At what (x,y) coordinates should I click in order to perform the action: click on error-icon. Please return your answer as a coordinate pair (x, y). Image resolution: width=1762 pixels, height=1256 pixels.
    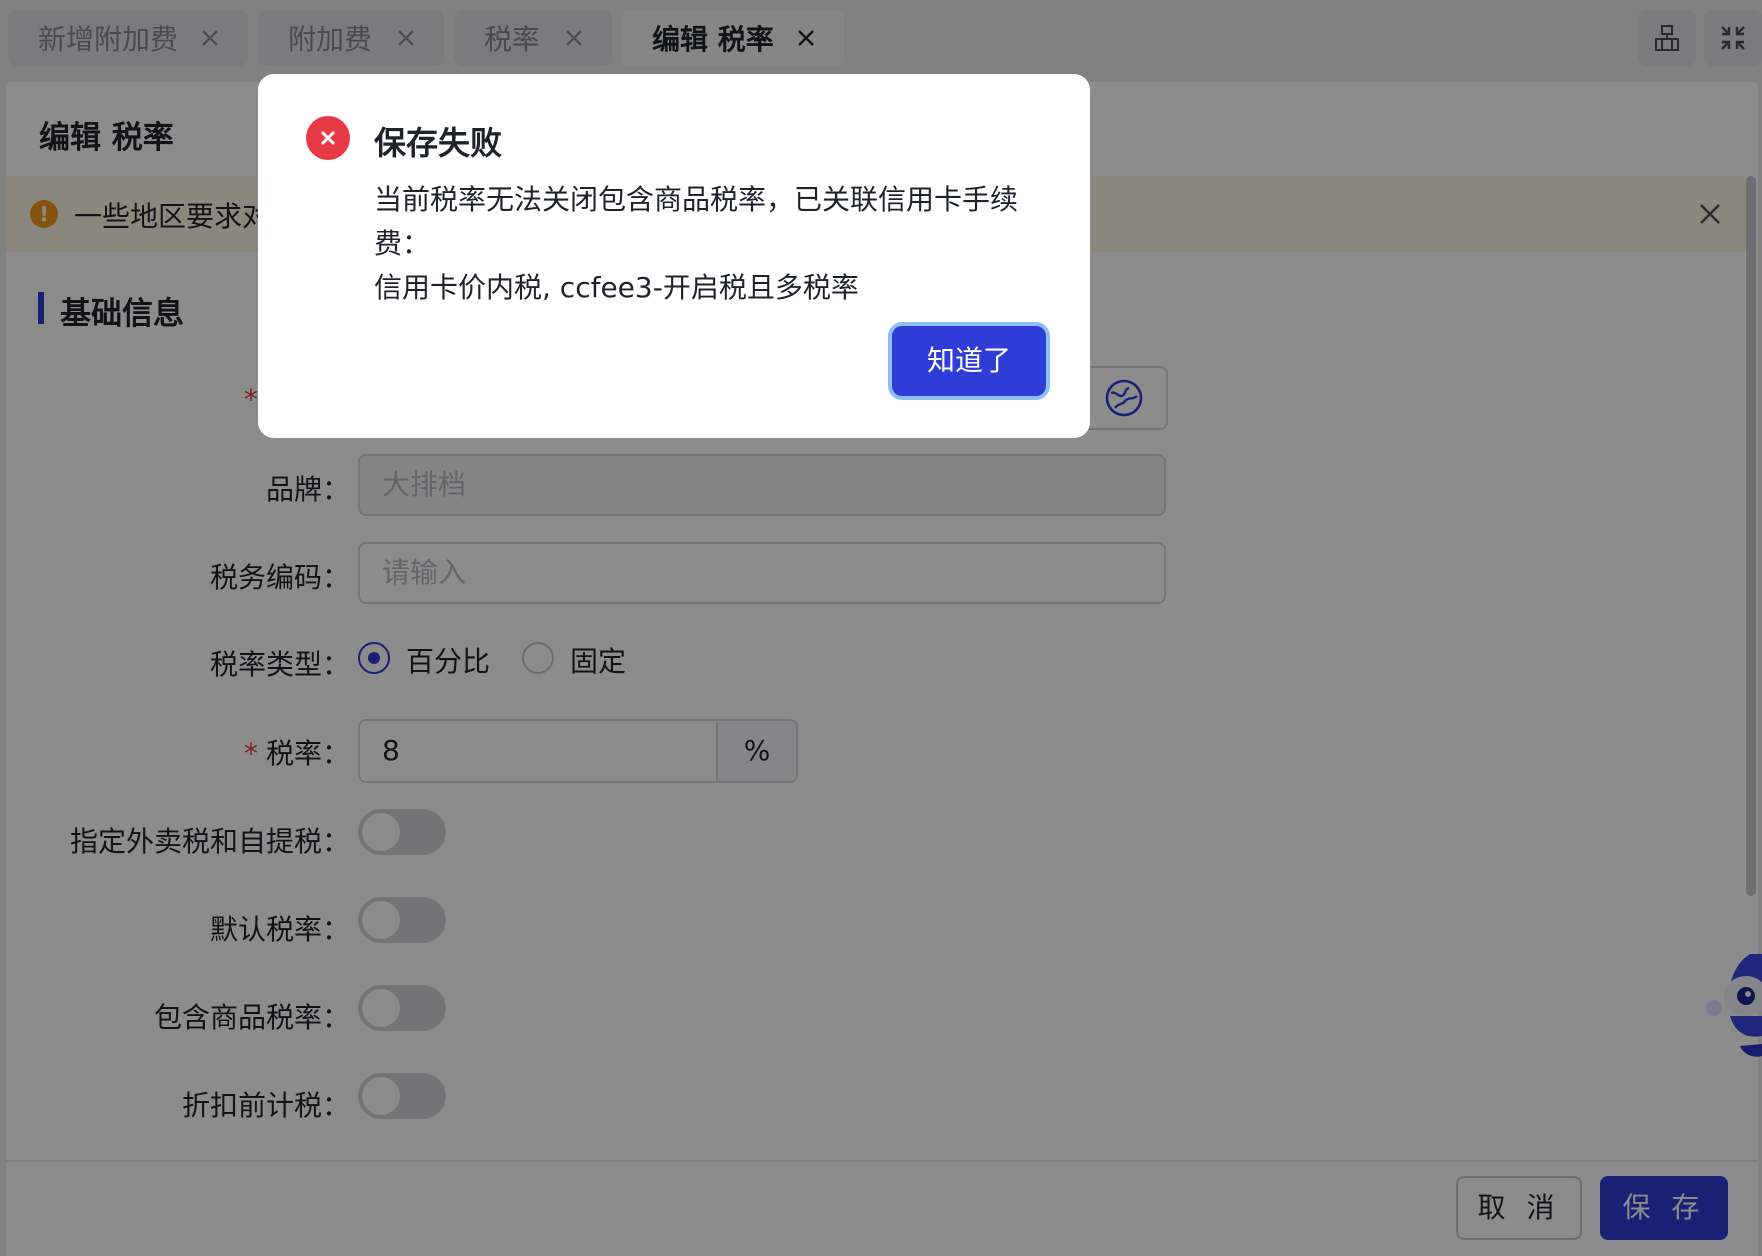
    Looking at the image, I should click on (328, 138).